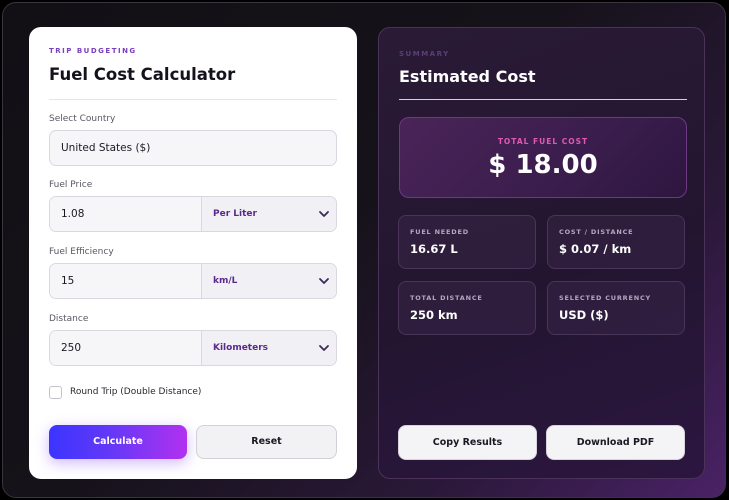 The height and width of the screenshot is (500, 729). I want to click on distance-unit-select: Kilometers, so click(269, 348).